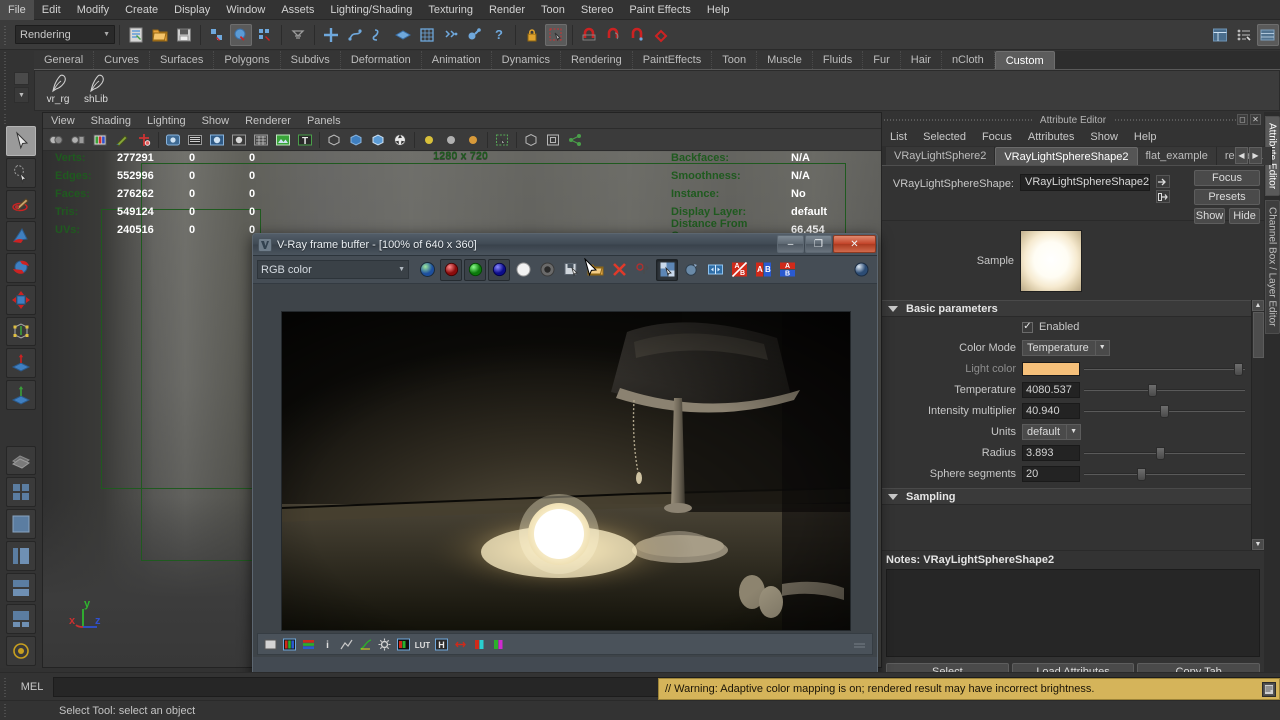 The image size is (1280, 720). What do you see at coordinates (96, 89) in the screenshot?
I see `shelf-item-shlib: shLib` at bounding box center [96, 89].